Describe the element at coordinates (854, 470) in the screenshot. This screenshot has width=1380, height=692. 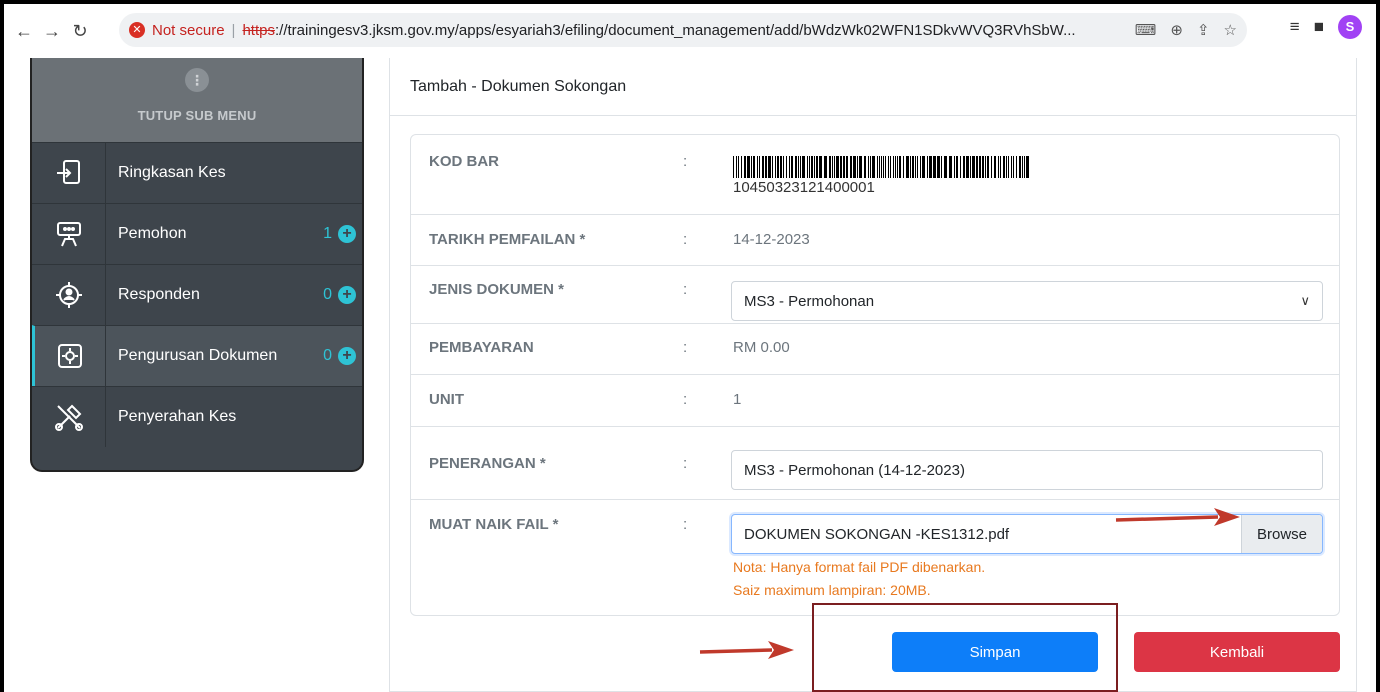
I see `description-value: MS3 - Permohonan (14-12-2023)` at that location.